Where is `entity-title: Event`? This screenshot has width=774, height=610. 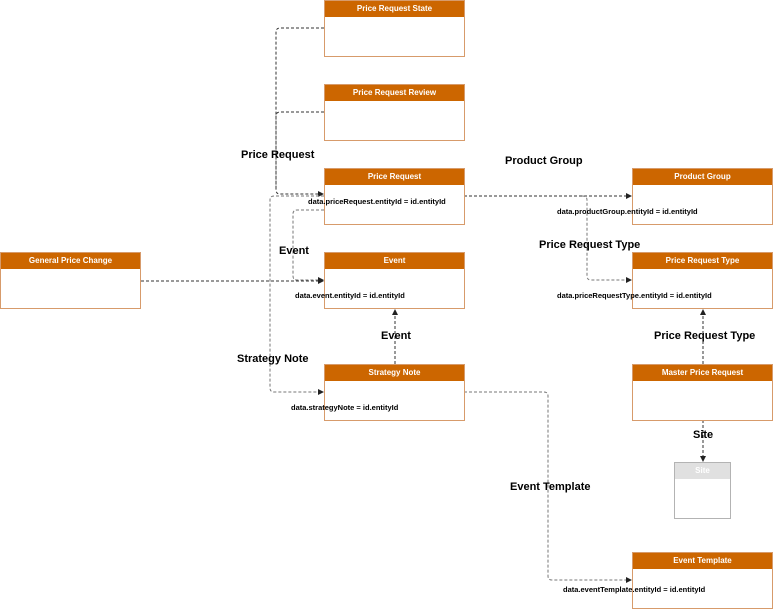 entity-title: Event is located at coordinates (394, 261).